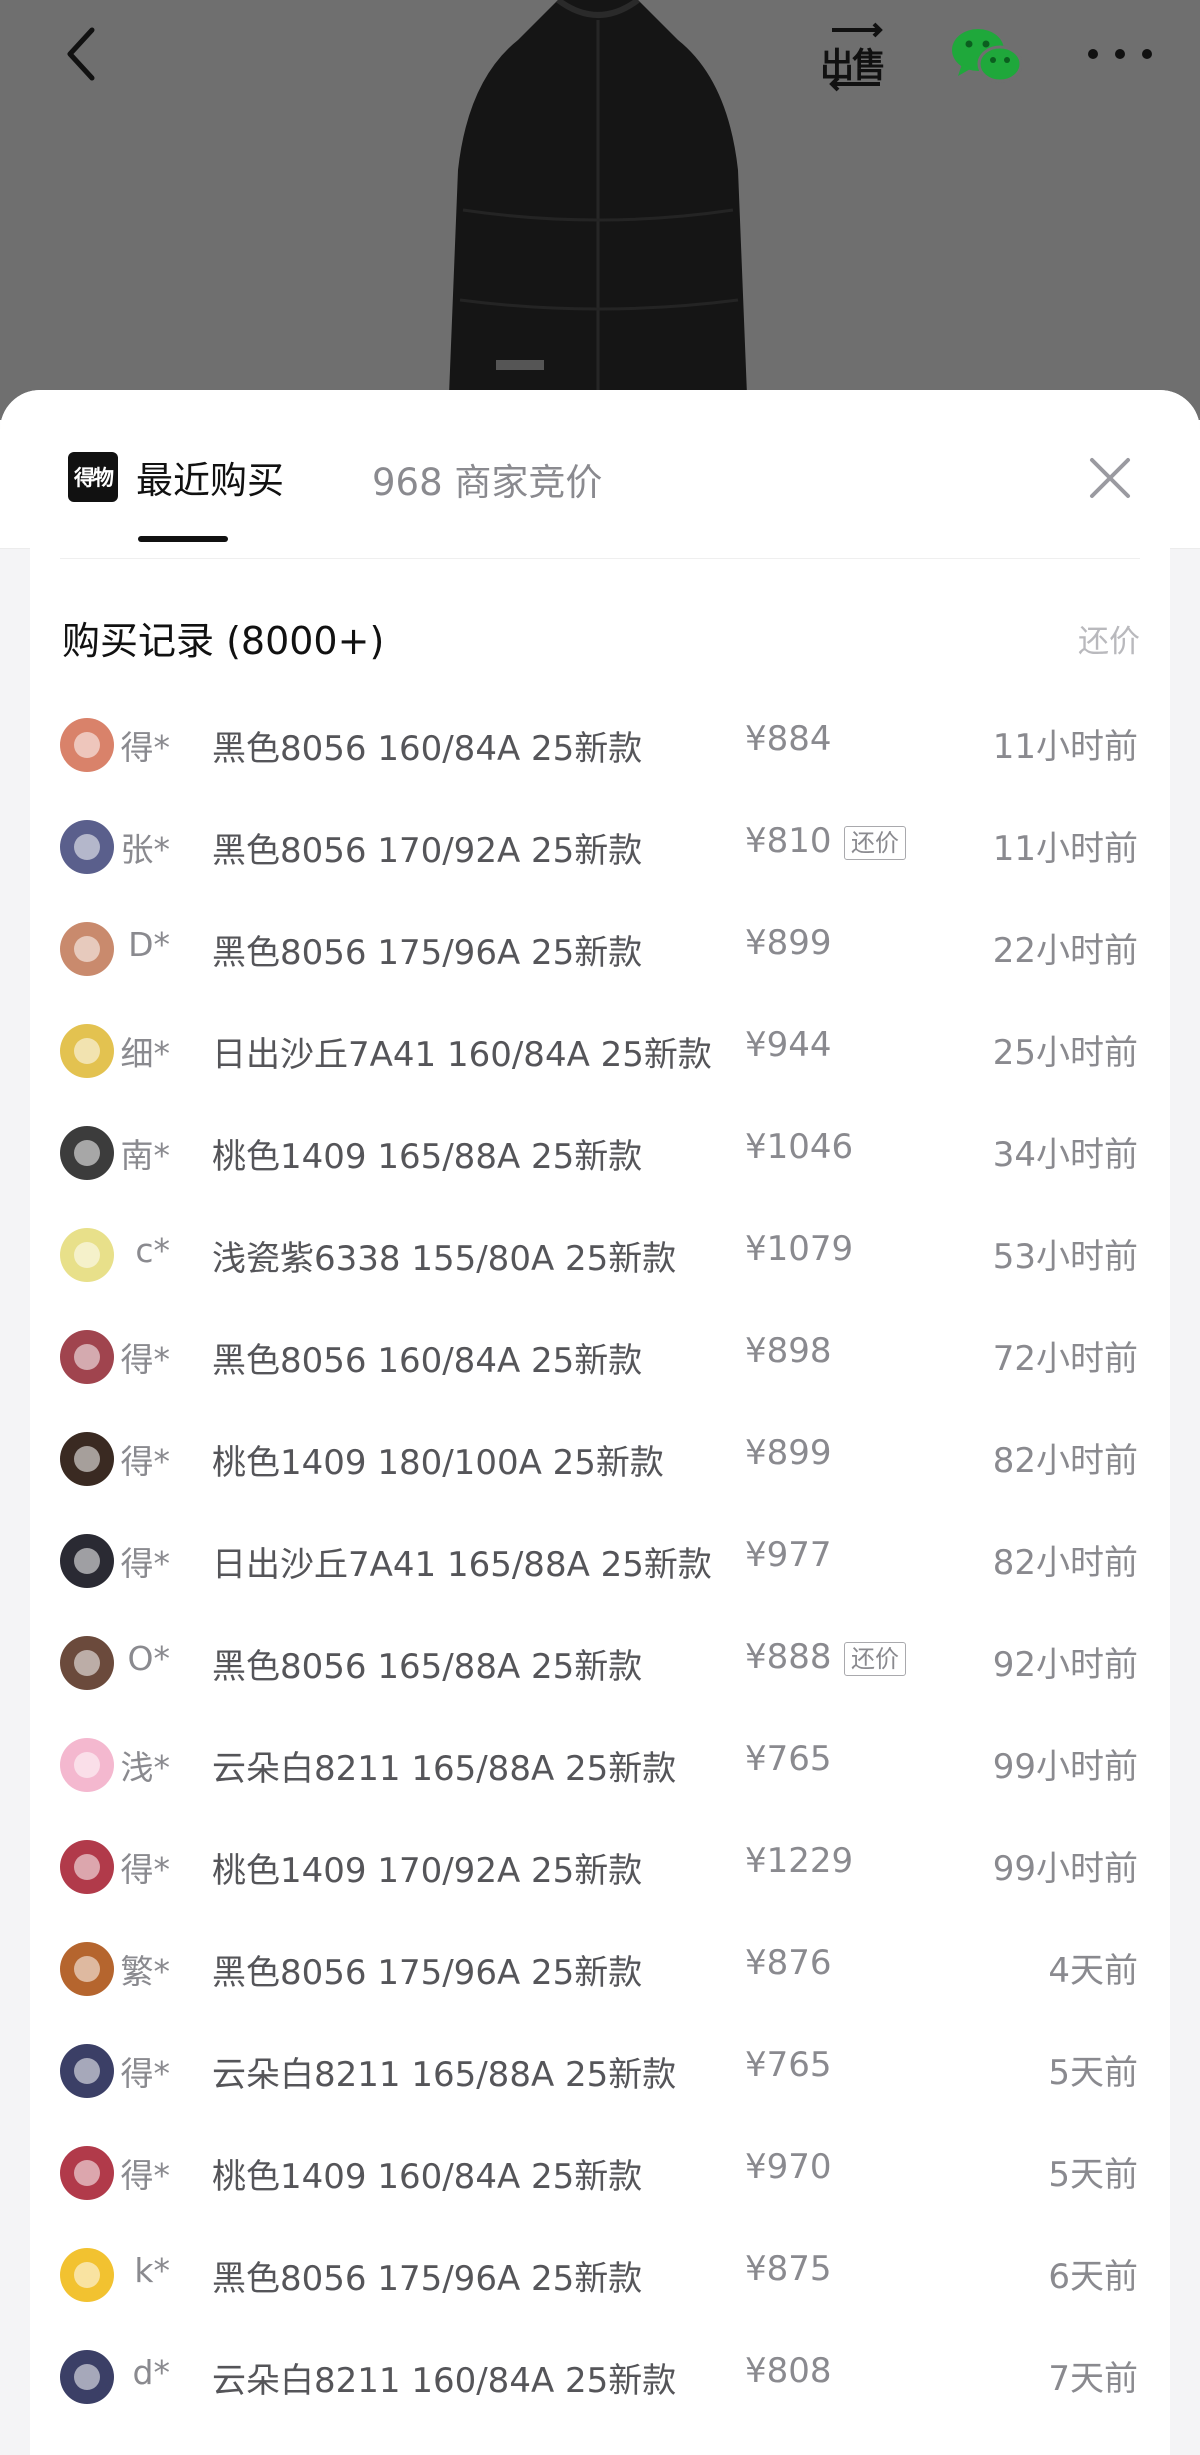 This screenshot has height=2455, width=1200. What do you see at coordinates (151, 2372) in the screenshot?
I see `buyer-name: d*` at bounding box center [151, 2372].